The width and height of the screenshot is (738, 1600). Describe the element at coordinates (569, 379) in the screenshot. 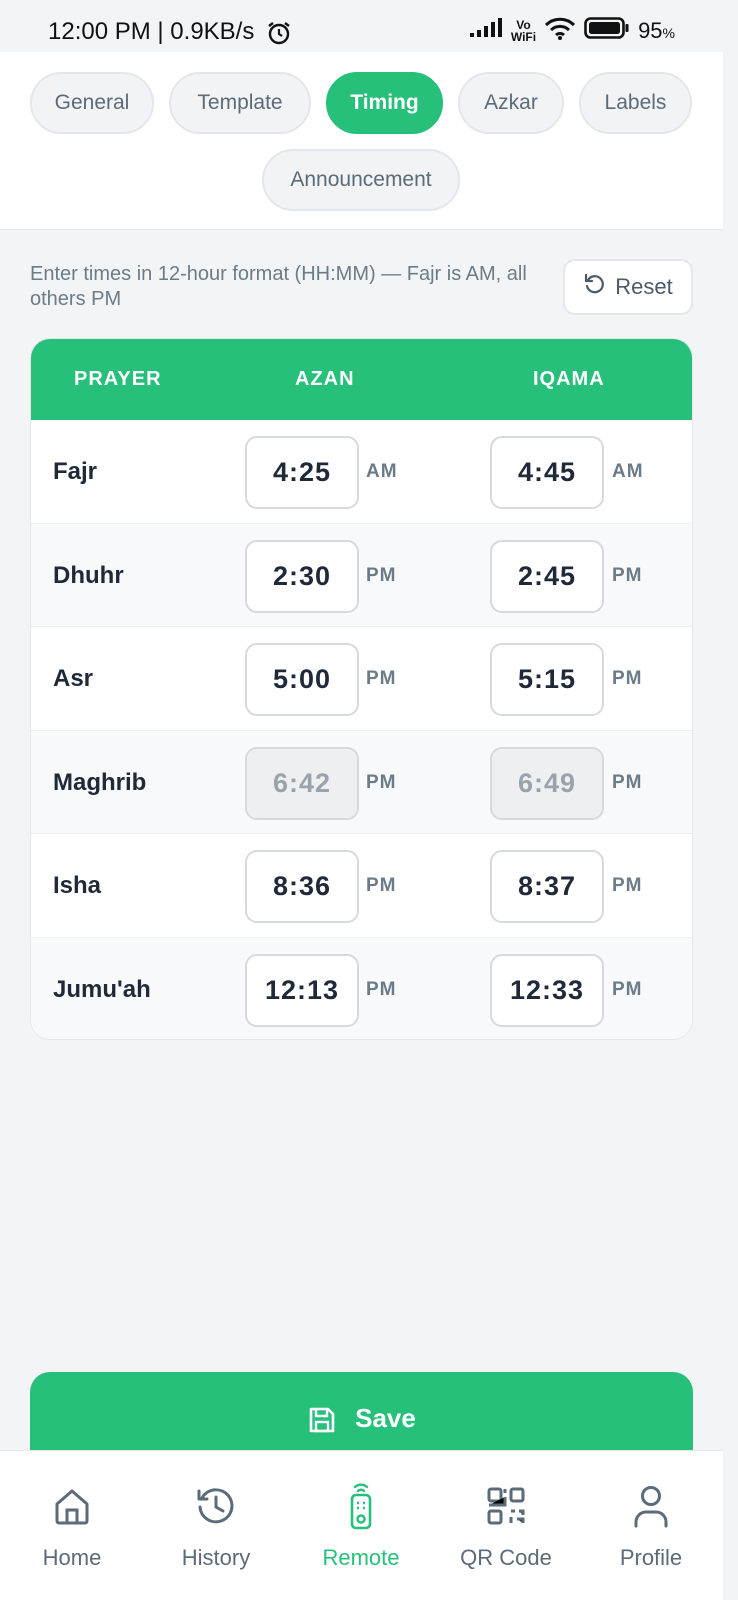

I see `header-iqama: IQAMA` at that location.